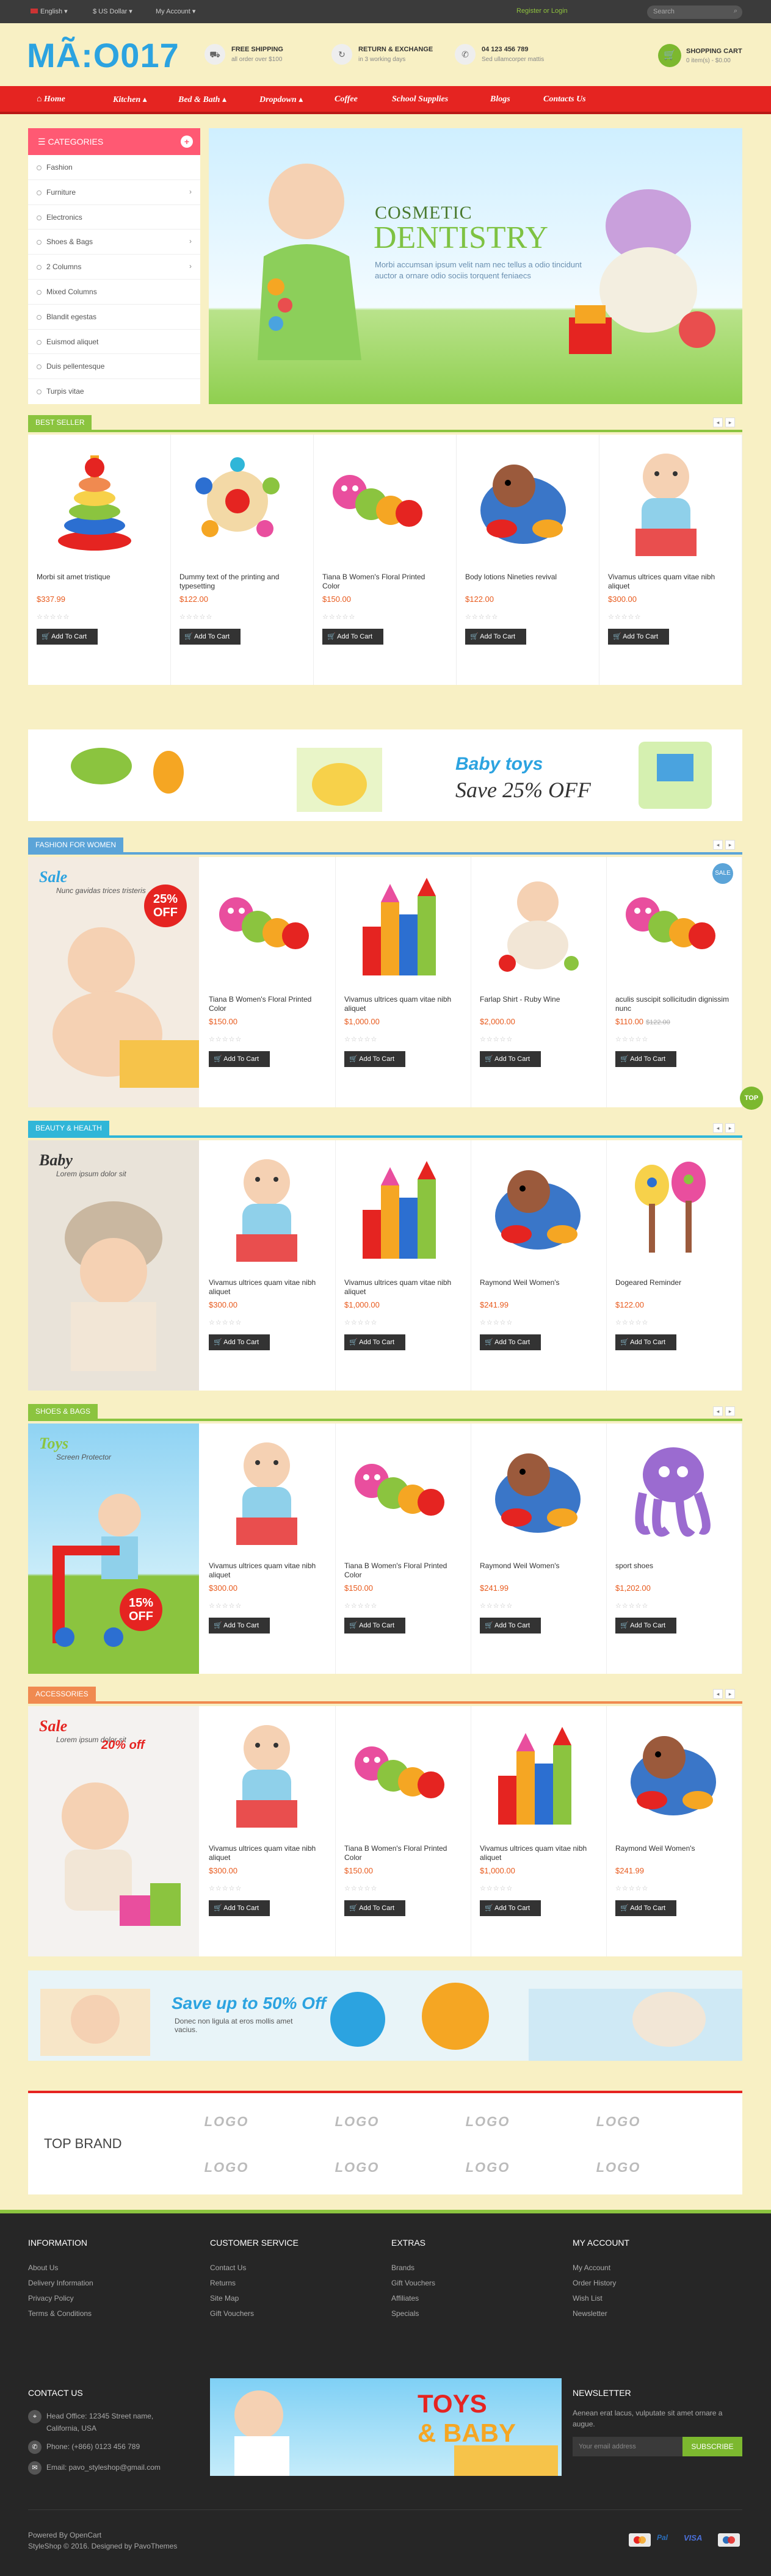 This screenshot has width=771, height=2576. What do you see at coordinates (591, 2267) in the screenshot?
I see `footer-link: My Account` at bounding box center [591, 2267].